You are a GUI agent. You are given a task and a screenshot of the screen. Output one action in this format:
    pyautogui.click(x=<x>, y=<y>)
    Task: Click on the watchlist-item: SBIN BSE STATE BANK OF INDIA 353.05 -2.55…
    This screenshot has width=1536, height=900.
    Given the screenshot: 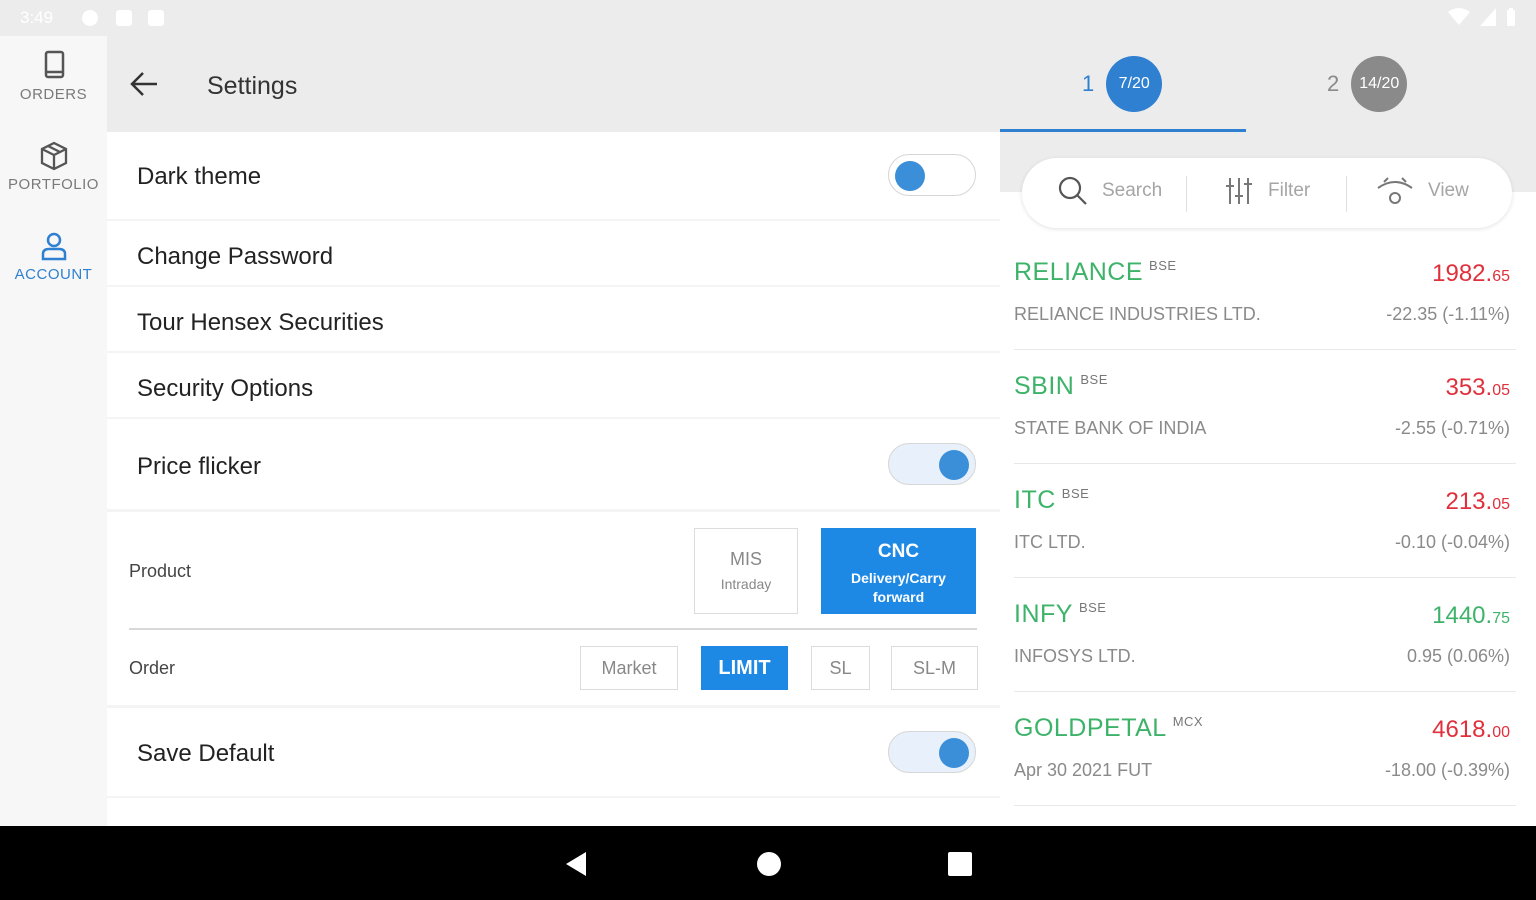 What is the action you would take?
    pyautogui.click(x=1265, y=407)
    